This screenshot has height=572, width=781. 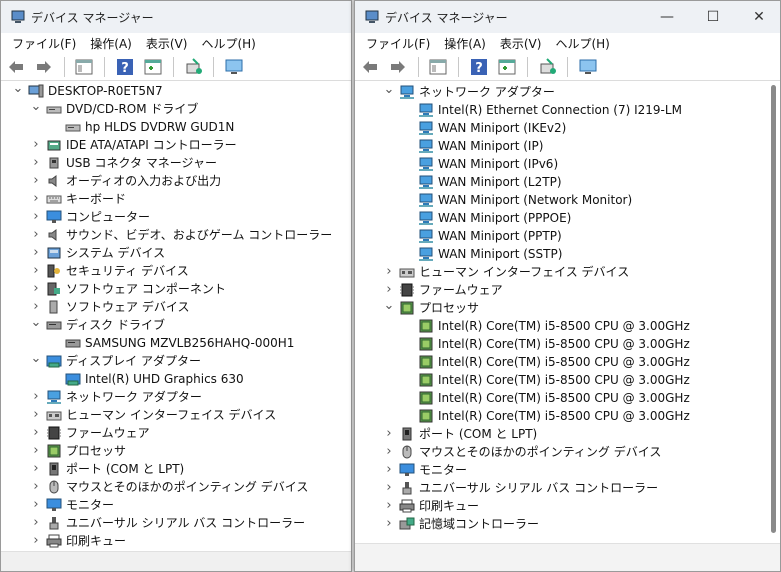 What do you see at coordinates (521, 43) in the screenshot?
I see `menu-view: 表示(V)` at bounding box center [521, 43].